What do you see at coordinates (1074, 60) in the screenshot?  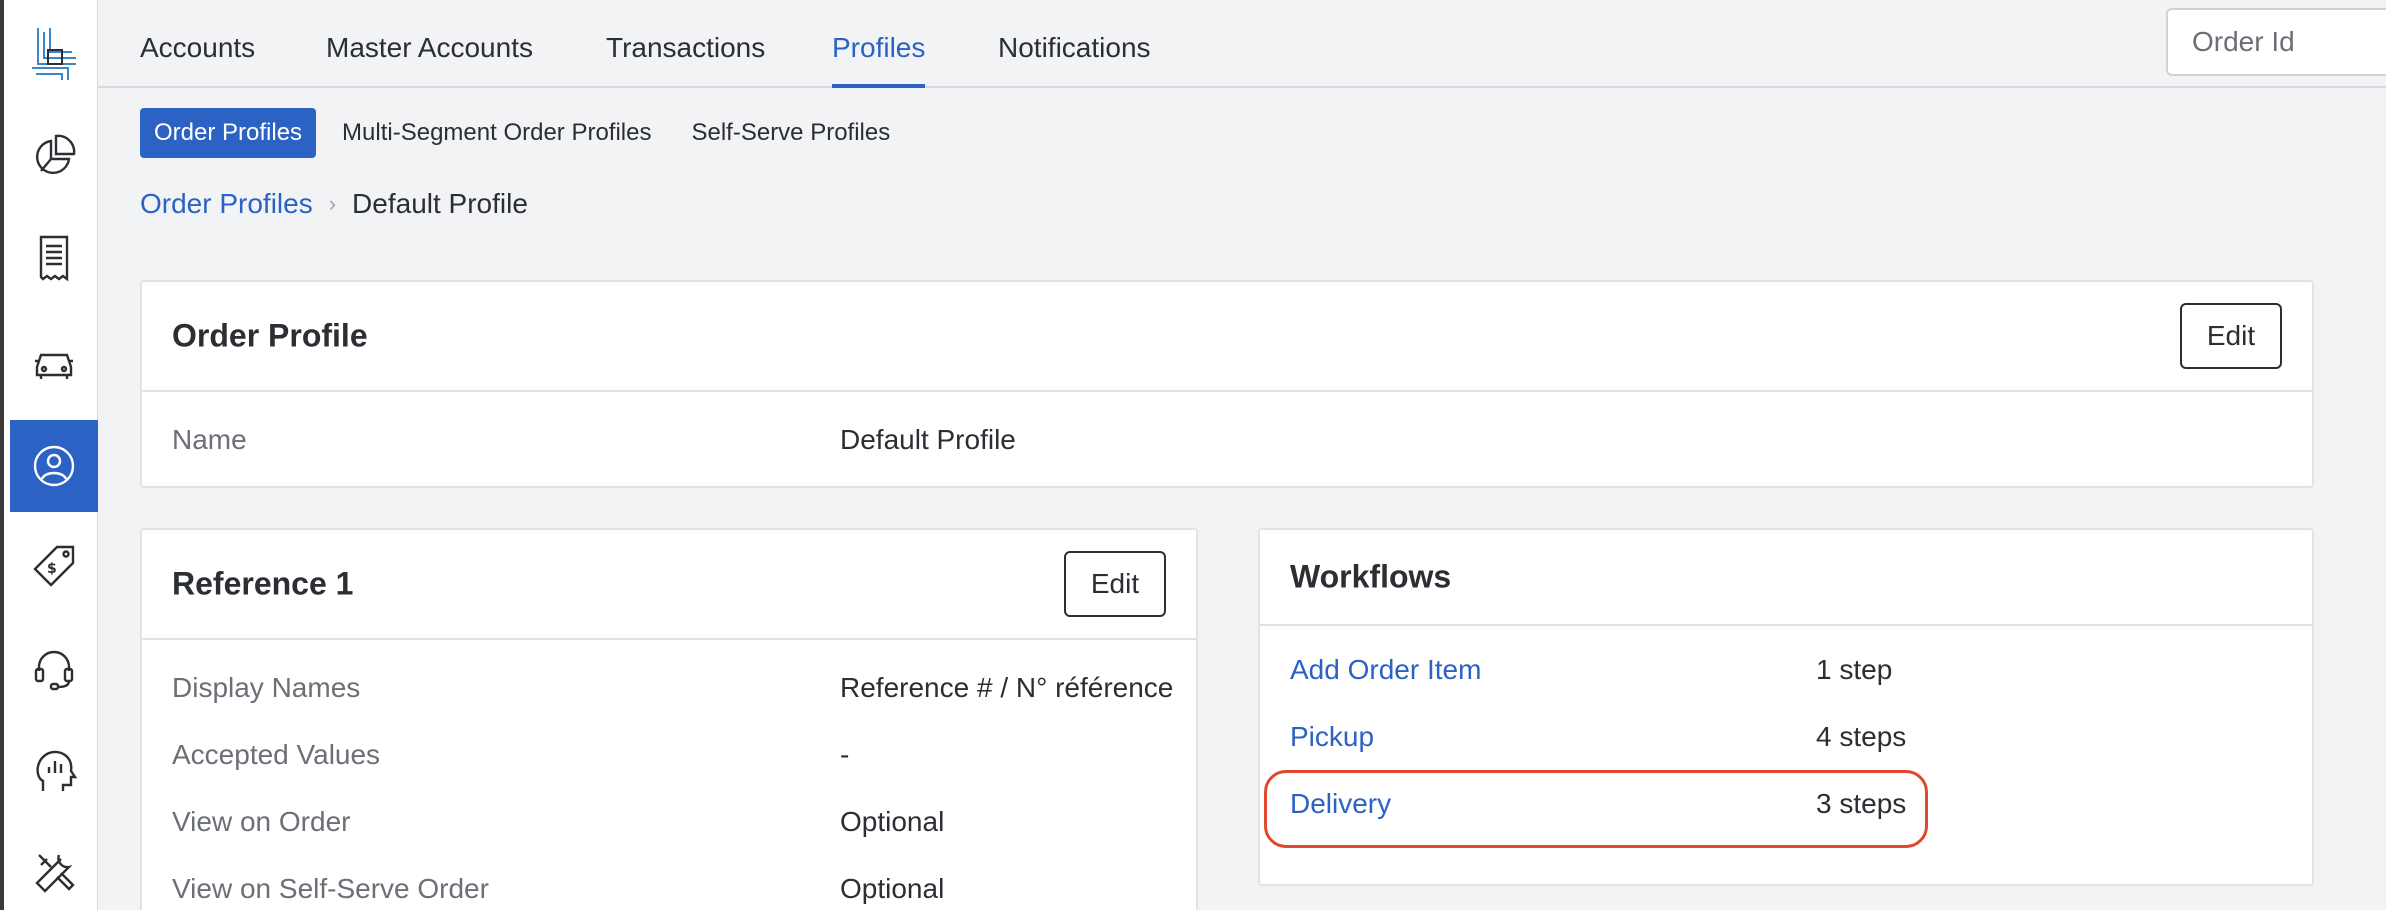 I see `tab-notifications: Notifications` at bounding box center [1074, 60].